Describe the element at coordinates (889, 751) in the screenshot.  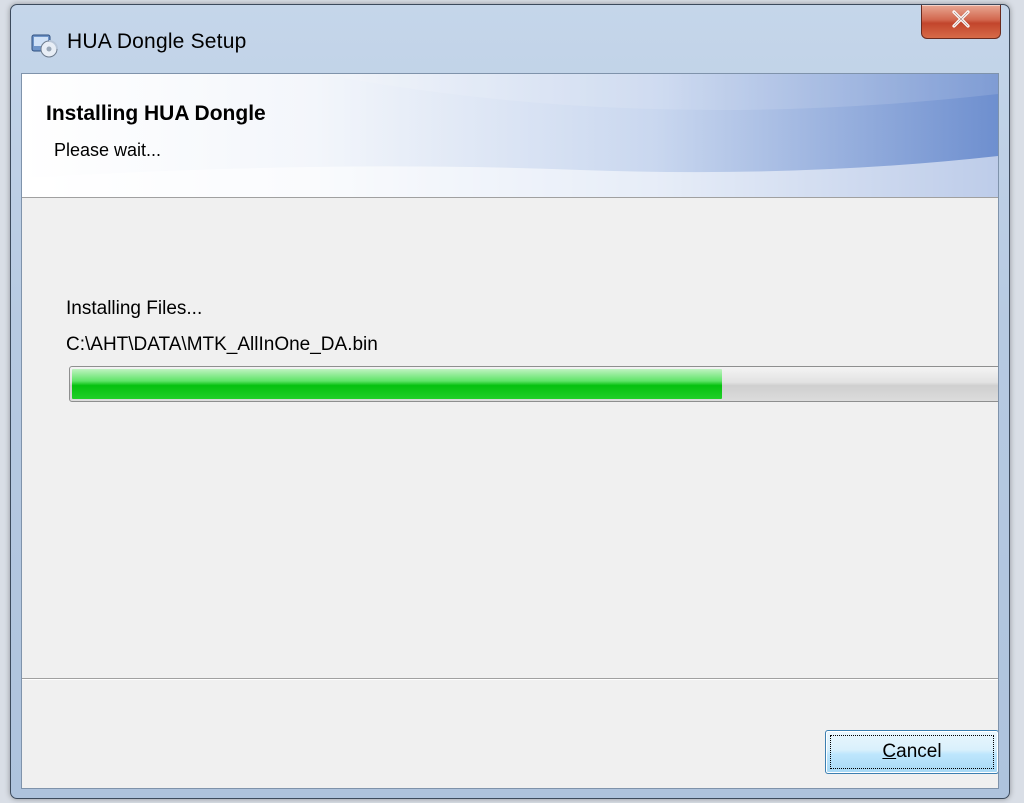
I see `cancel-accelerator: C` at that location.